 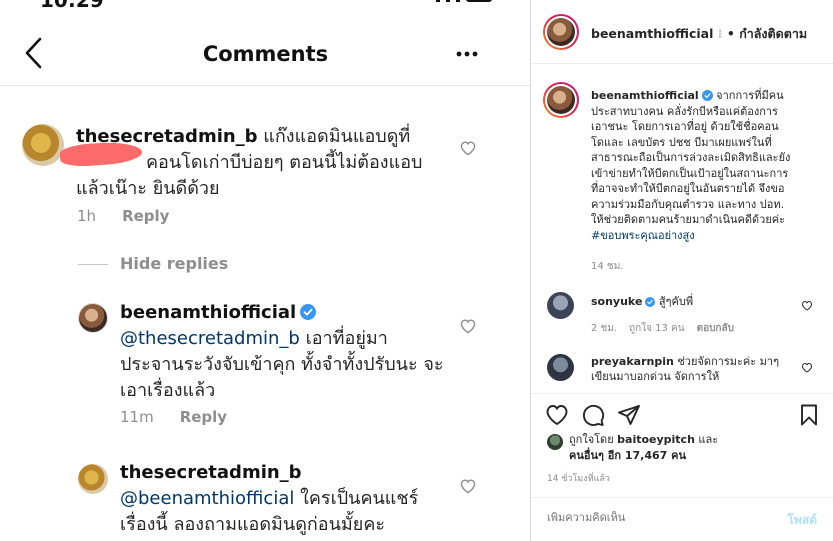 What do you see at coordinates (748, 95) in the screenshot?
I see `caption-line: จากการที่มีคน` at bounding box center [748, 95].